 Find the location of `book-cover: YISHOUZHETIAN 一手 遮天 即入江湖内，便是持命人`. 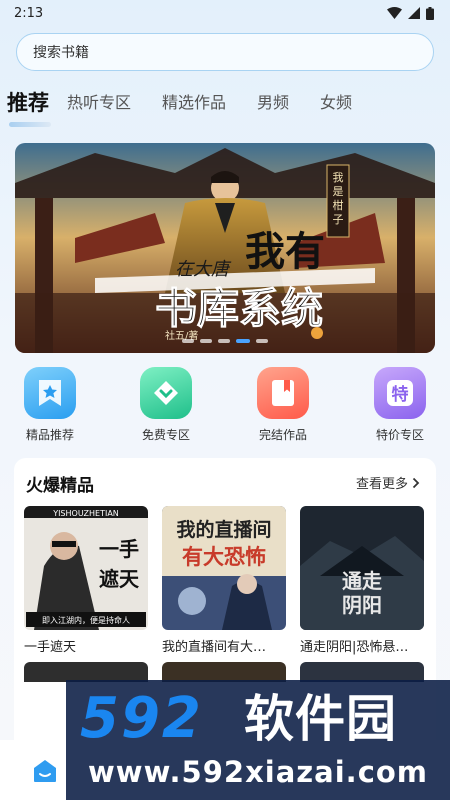

book-cover: YISHOUZHETIAN 一手 遮天 即入江湖内，便是持命人 is located at coordinates (86, 568).